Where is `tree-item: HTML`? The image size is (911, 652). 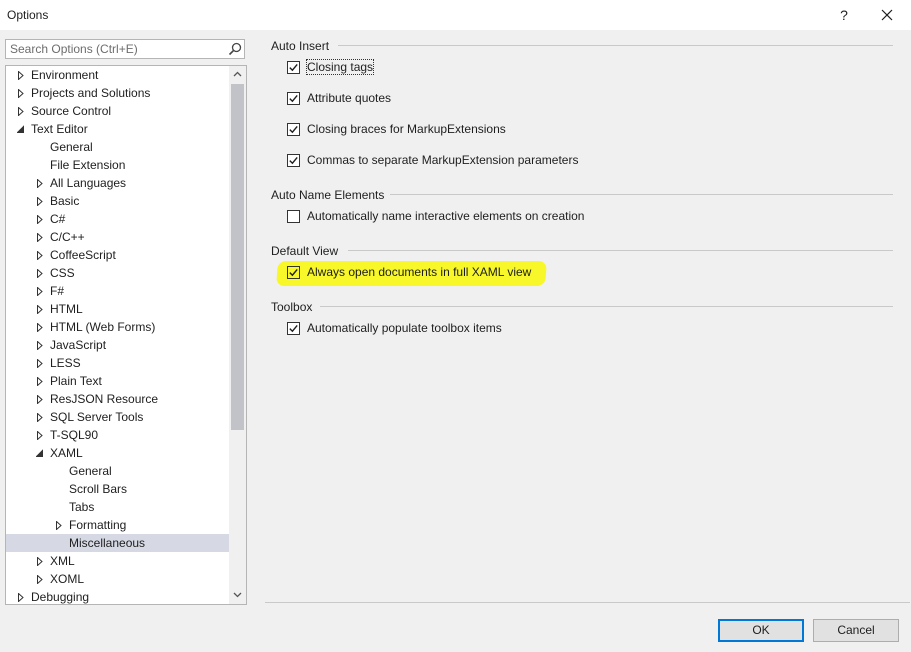 tree-item: HTML is located at coordinates (117, 309).